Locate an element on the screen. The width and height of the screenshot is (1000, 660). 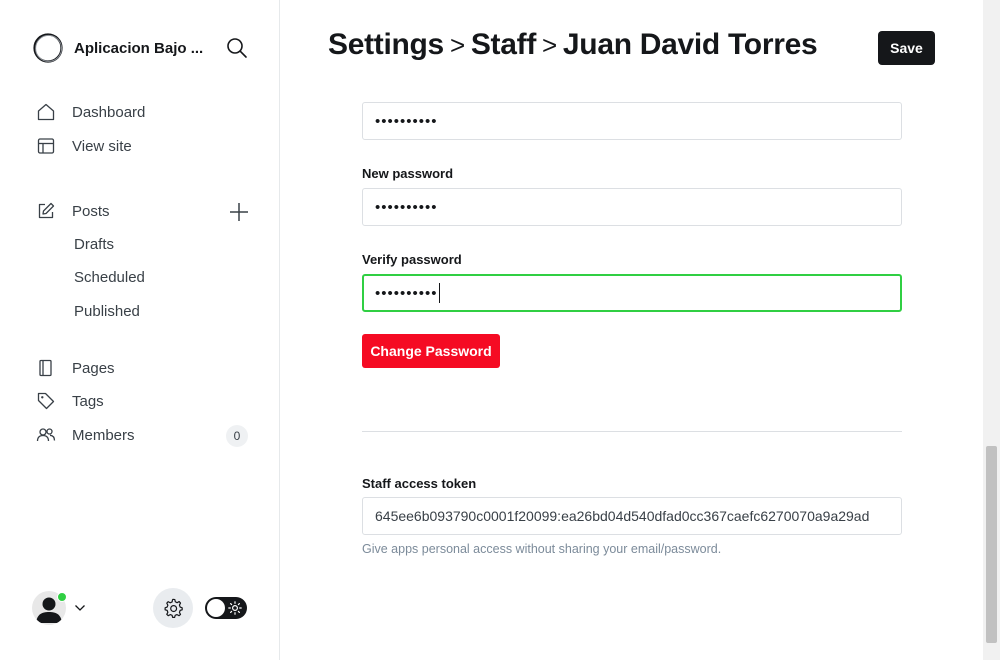
tag-icon is located at coordinates (46, 401).